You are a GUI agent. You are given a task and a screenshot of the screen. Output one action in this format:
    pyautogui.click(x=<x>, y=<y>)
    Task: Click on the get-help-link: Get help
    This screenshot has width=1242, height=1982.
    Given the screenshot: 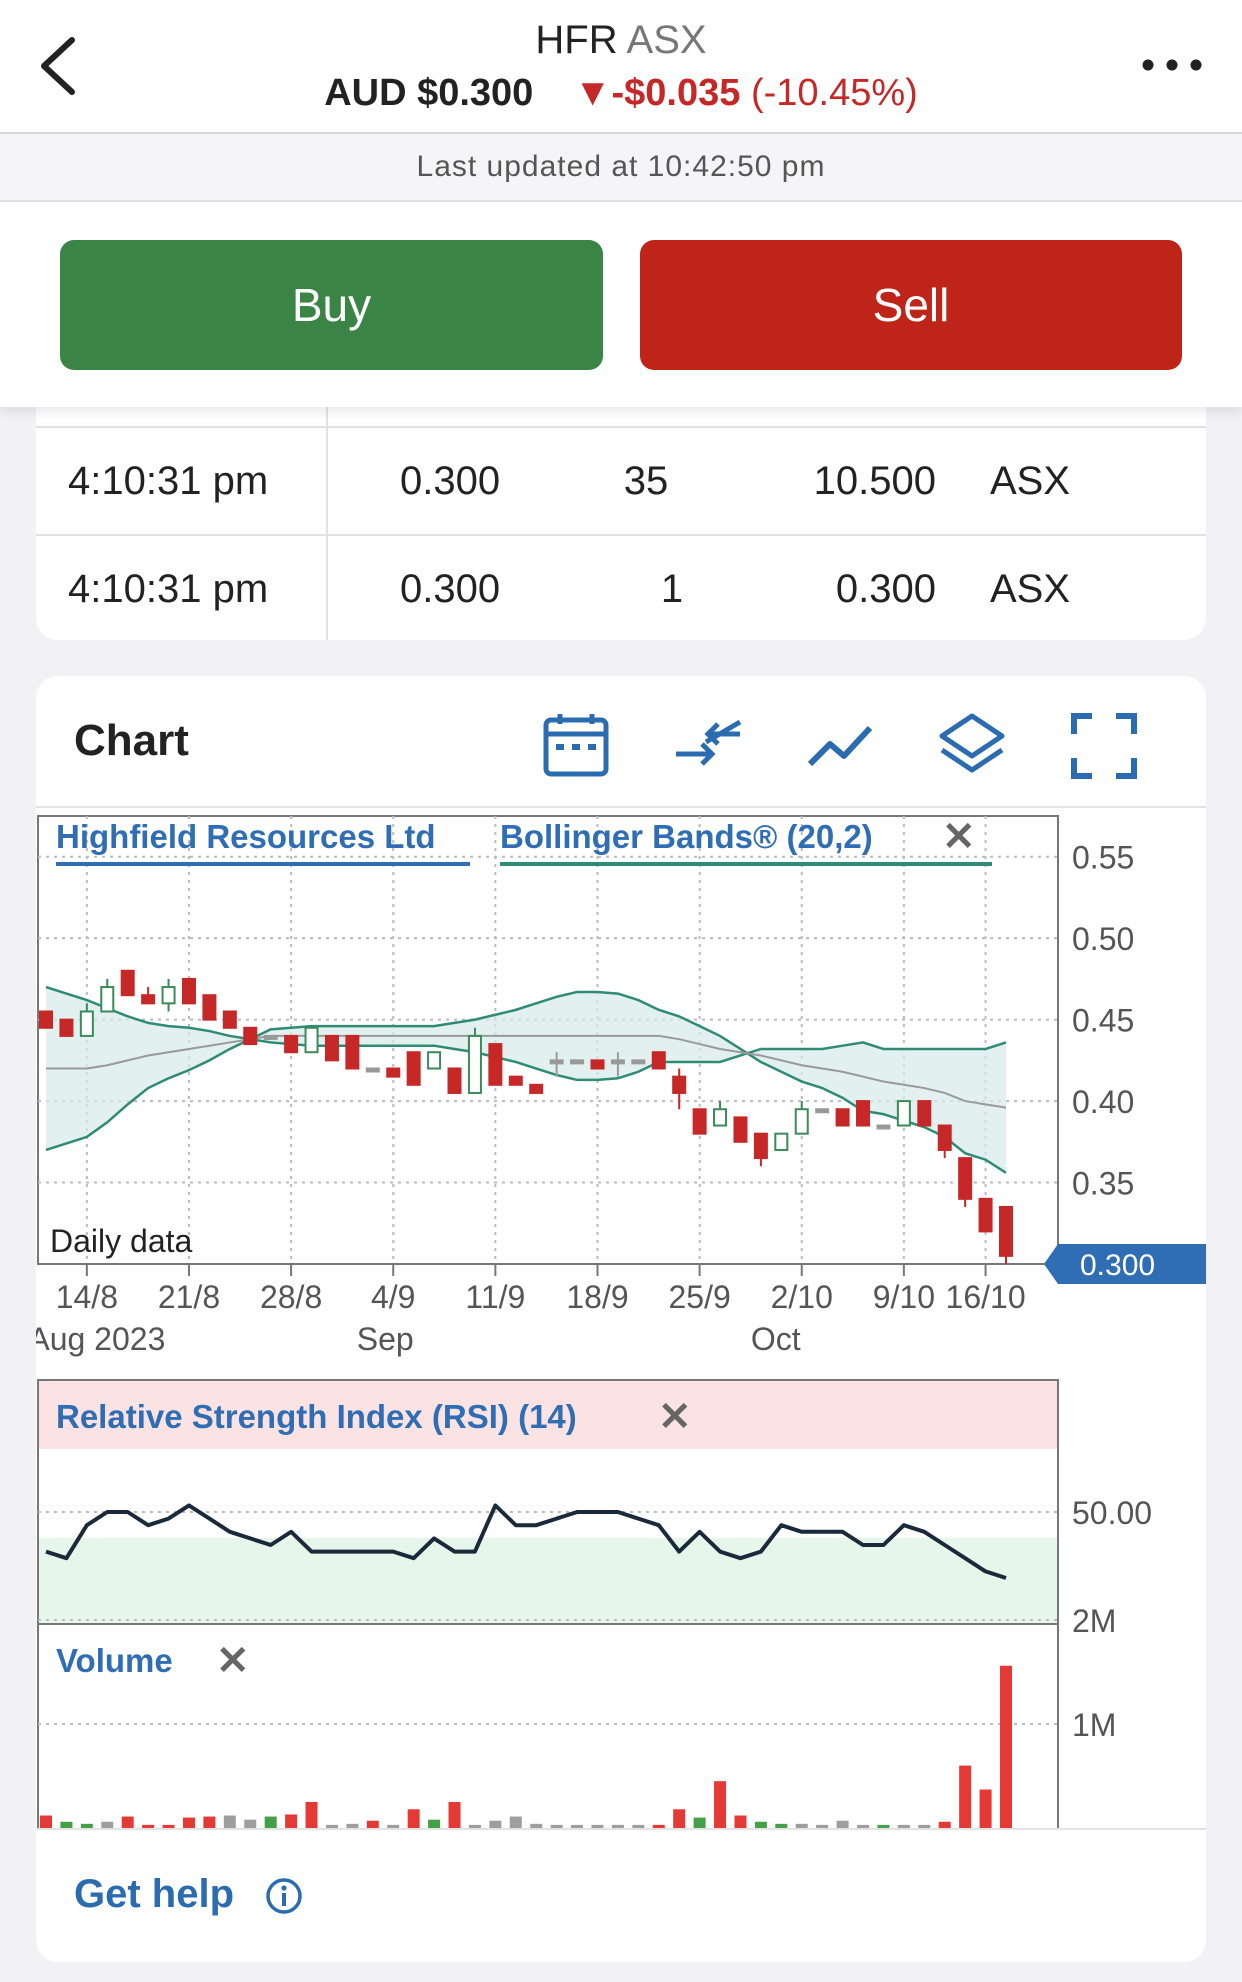 What is the action you would take?
    pyautogui.click(x=154, y=1894)
    